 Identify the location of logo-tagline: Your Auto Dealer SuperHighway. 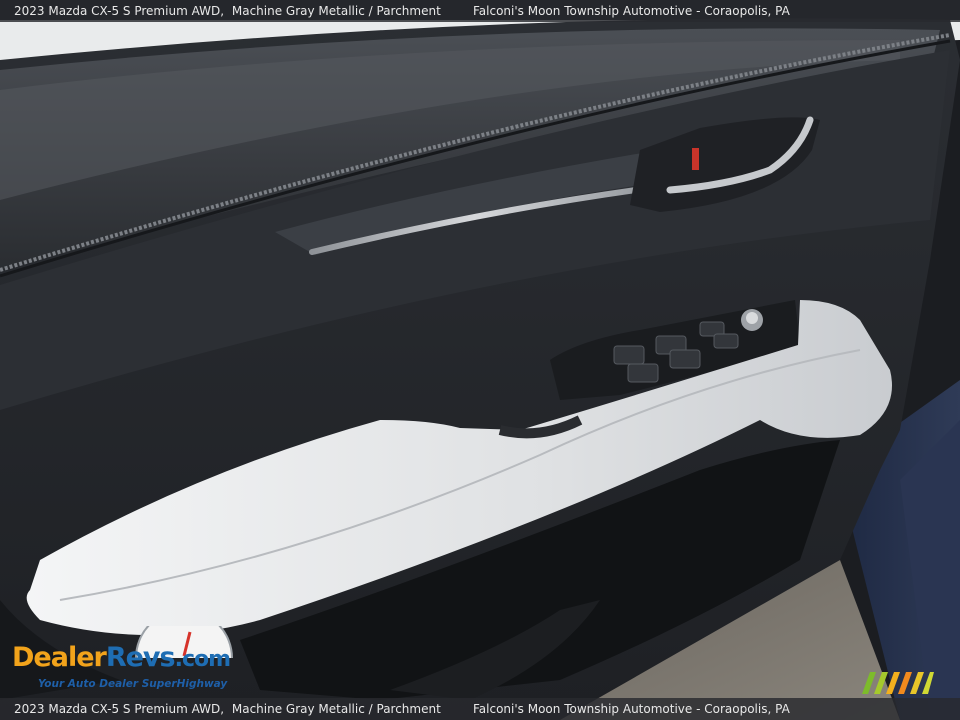
(133, 684).